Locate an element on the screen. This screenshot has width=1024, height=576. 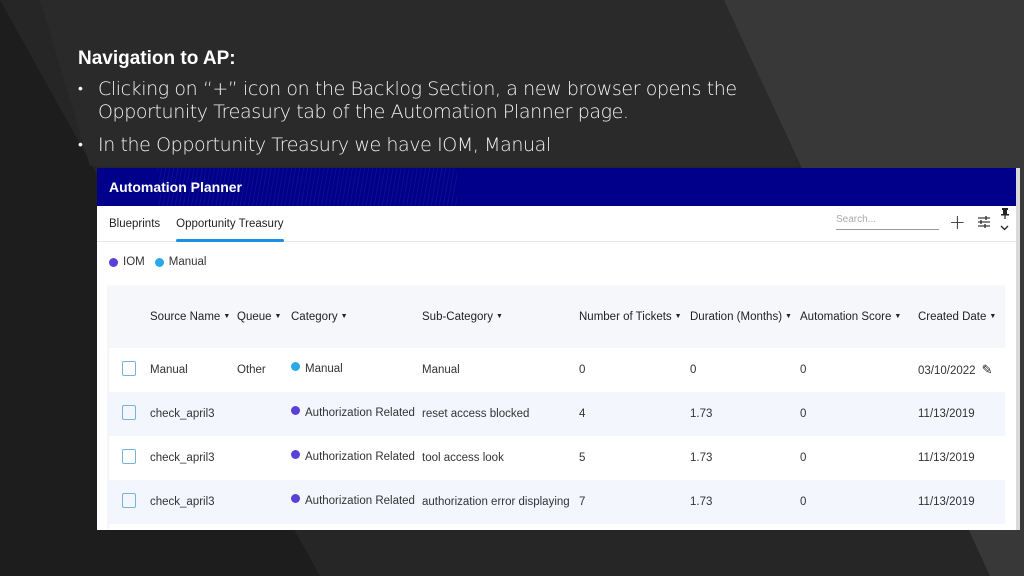
tab-bar: Blueprints Opportunity Treasury + is located at coordinates (556, 224).